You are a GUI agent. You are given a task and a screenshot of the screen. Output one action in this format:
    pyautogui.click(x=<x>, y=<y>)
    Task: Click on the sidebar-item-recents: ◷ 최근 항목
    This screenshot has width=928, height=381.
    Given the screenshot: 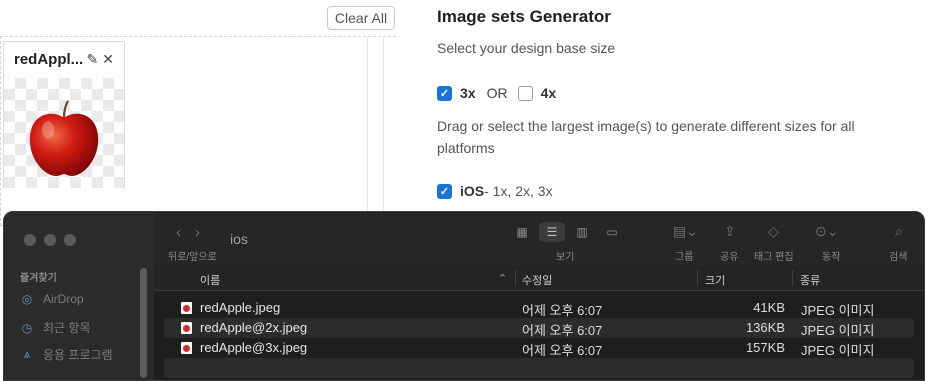 What is the action you would take?
    pyautogui.click(x=55, y=327)
    